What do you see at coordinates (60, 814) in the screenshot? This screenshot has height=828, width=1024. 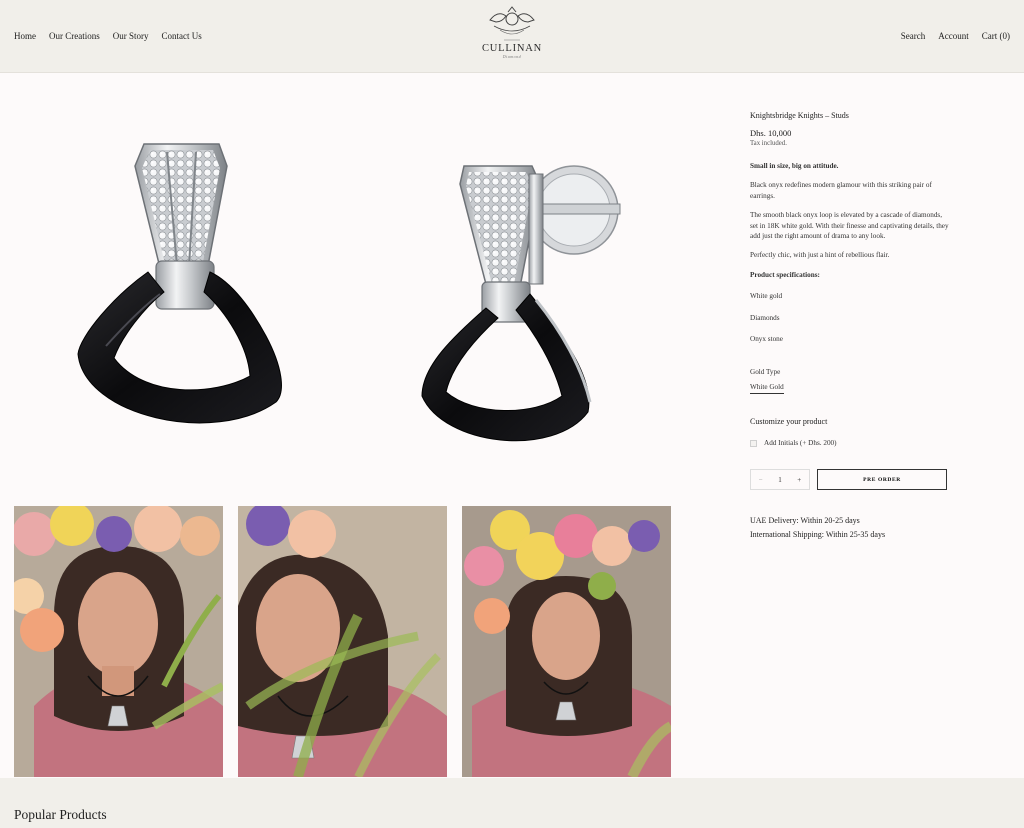 I see `popular-products-heading: Popular Products` at bounding box center [60, 814].